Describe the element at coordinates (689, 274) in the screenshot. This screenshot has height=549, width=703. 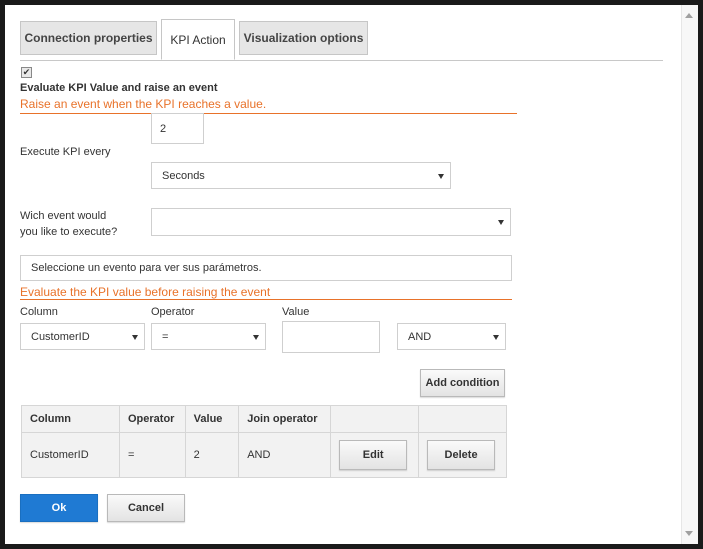
I see `vertical-scrollbar` at that location.